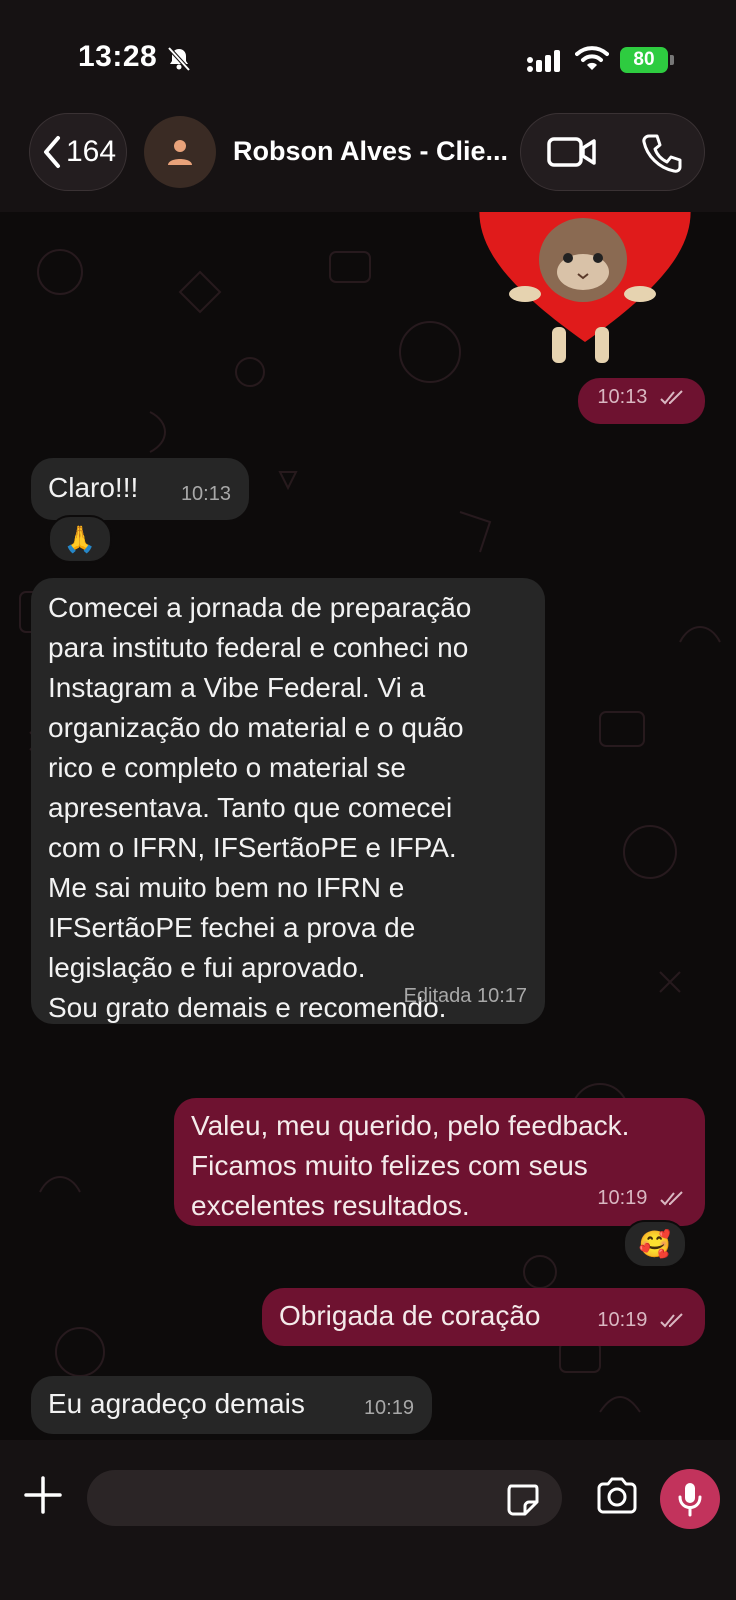  I want to click on message-bubble-outgoing: Obrigada de coração 10:19, so click(483, 1317).